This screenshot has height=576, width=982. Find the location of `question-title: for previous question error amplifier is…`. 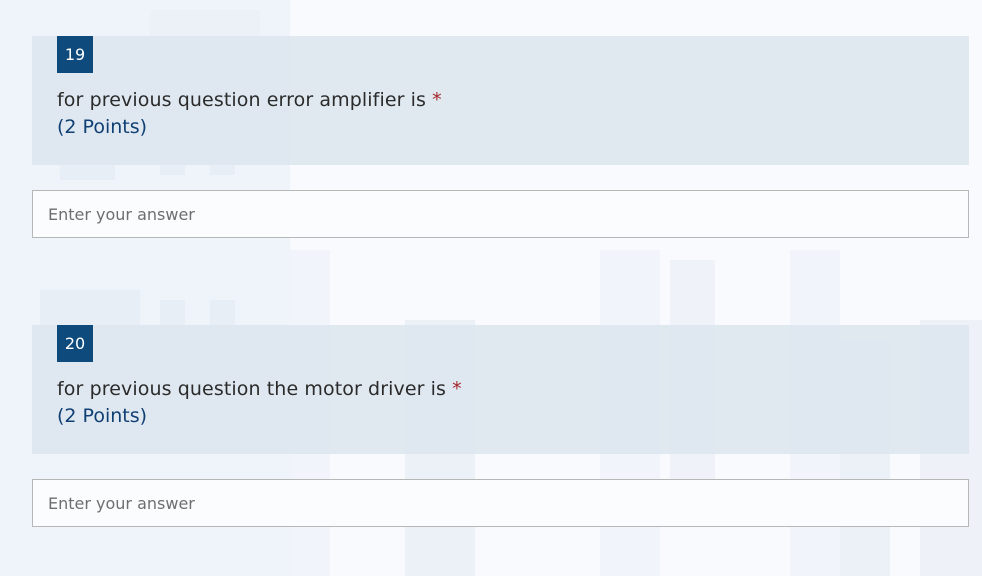

question-title: for previous question error amplifier is… is located at coordinates (249, 100).